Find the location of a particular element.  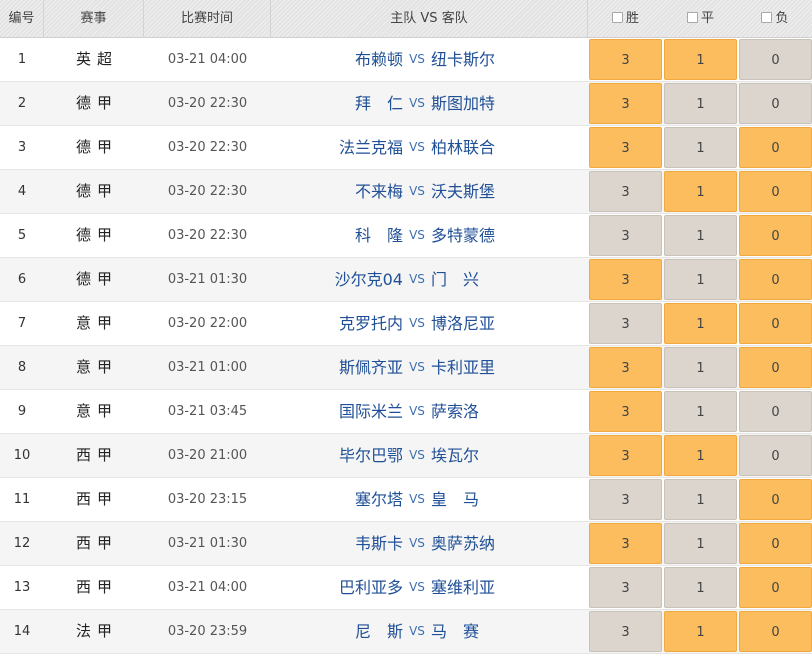

draw-checkbox is located at coordinates (692, 17).